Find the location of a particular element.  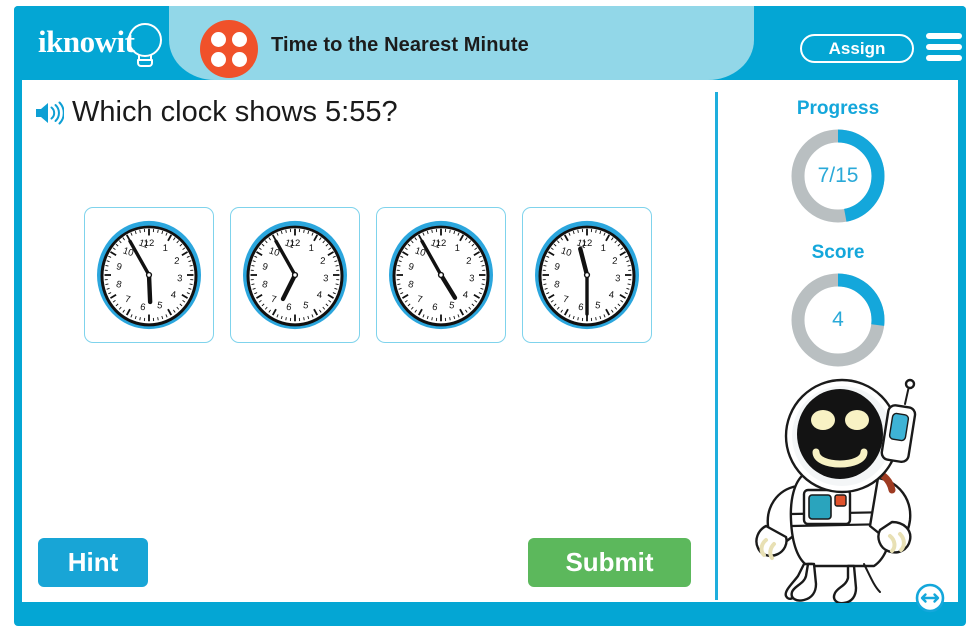

score-label: Score is located at coordinates (838, 252).